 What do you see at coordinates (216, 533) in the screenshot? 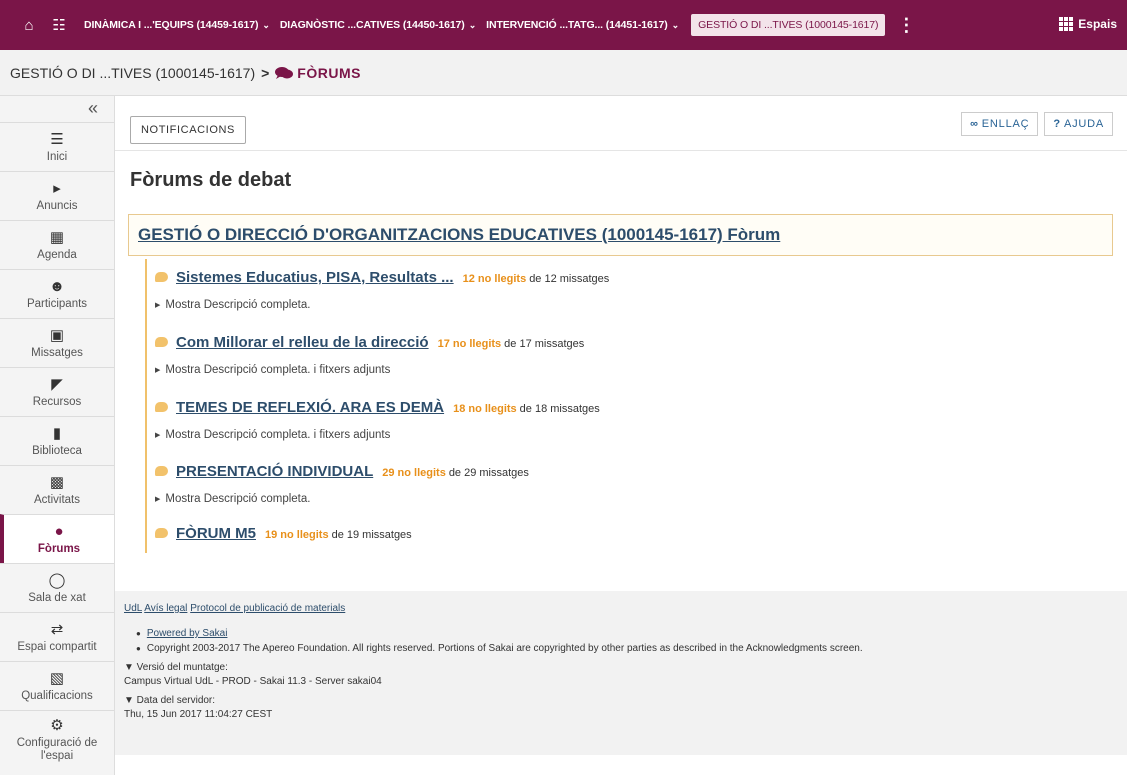
I see `topic-title-link: FÒRUM M5` at bounding box center [216, 533].